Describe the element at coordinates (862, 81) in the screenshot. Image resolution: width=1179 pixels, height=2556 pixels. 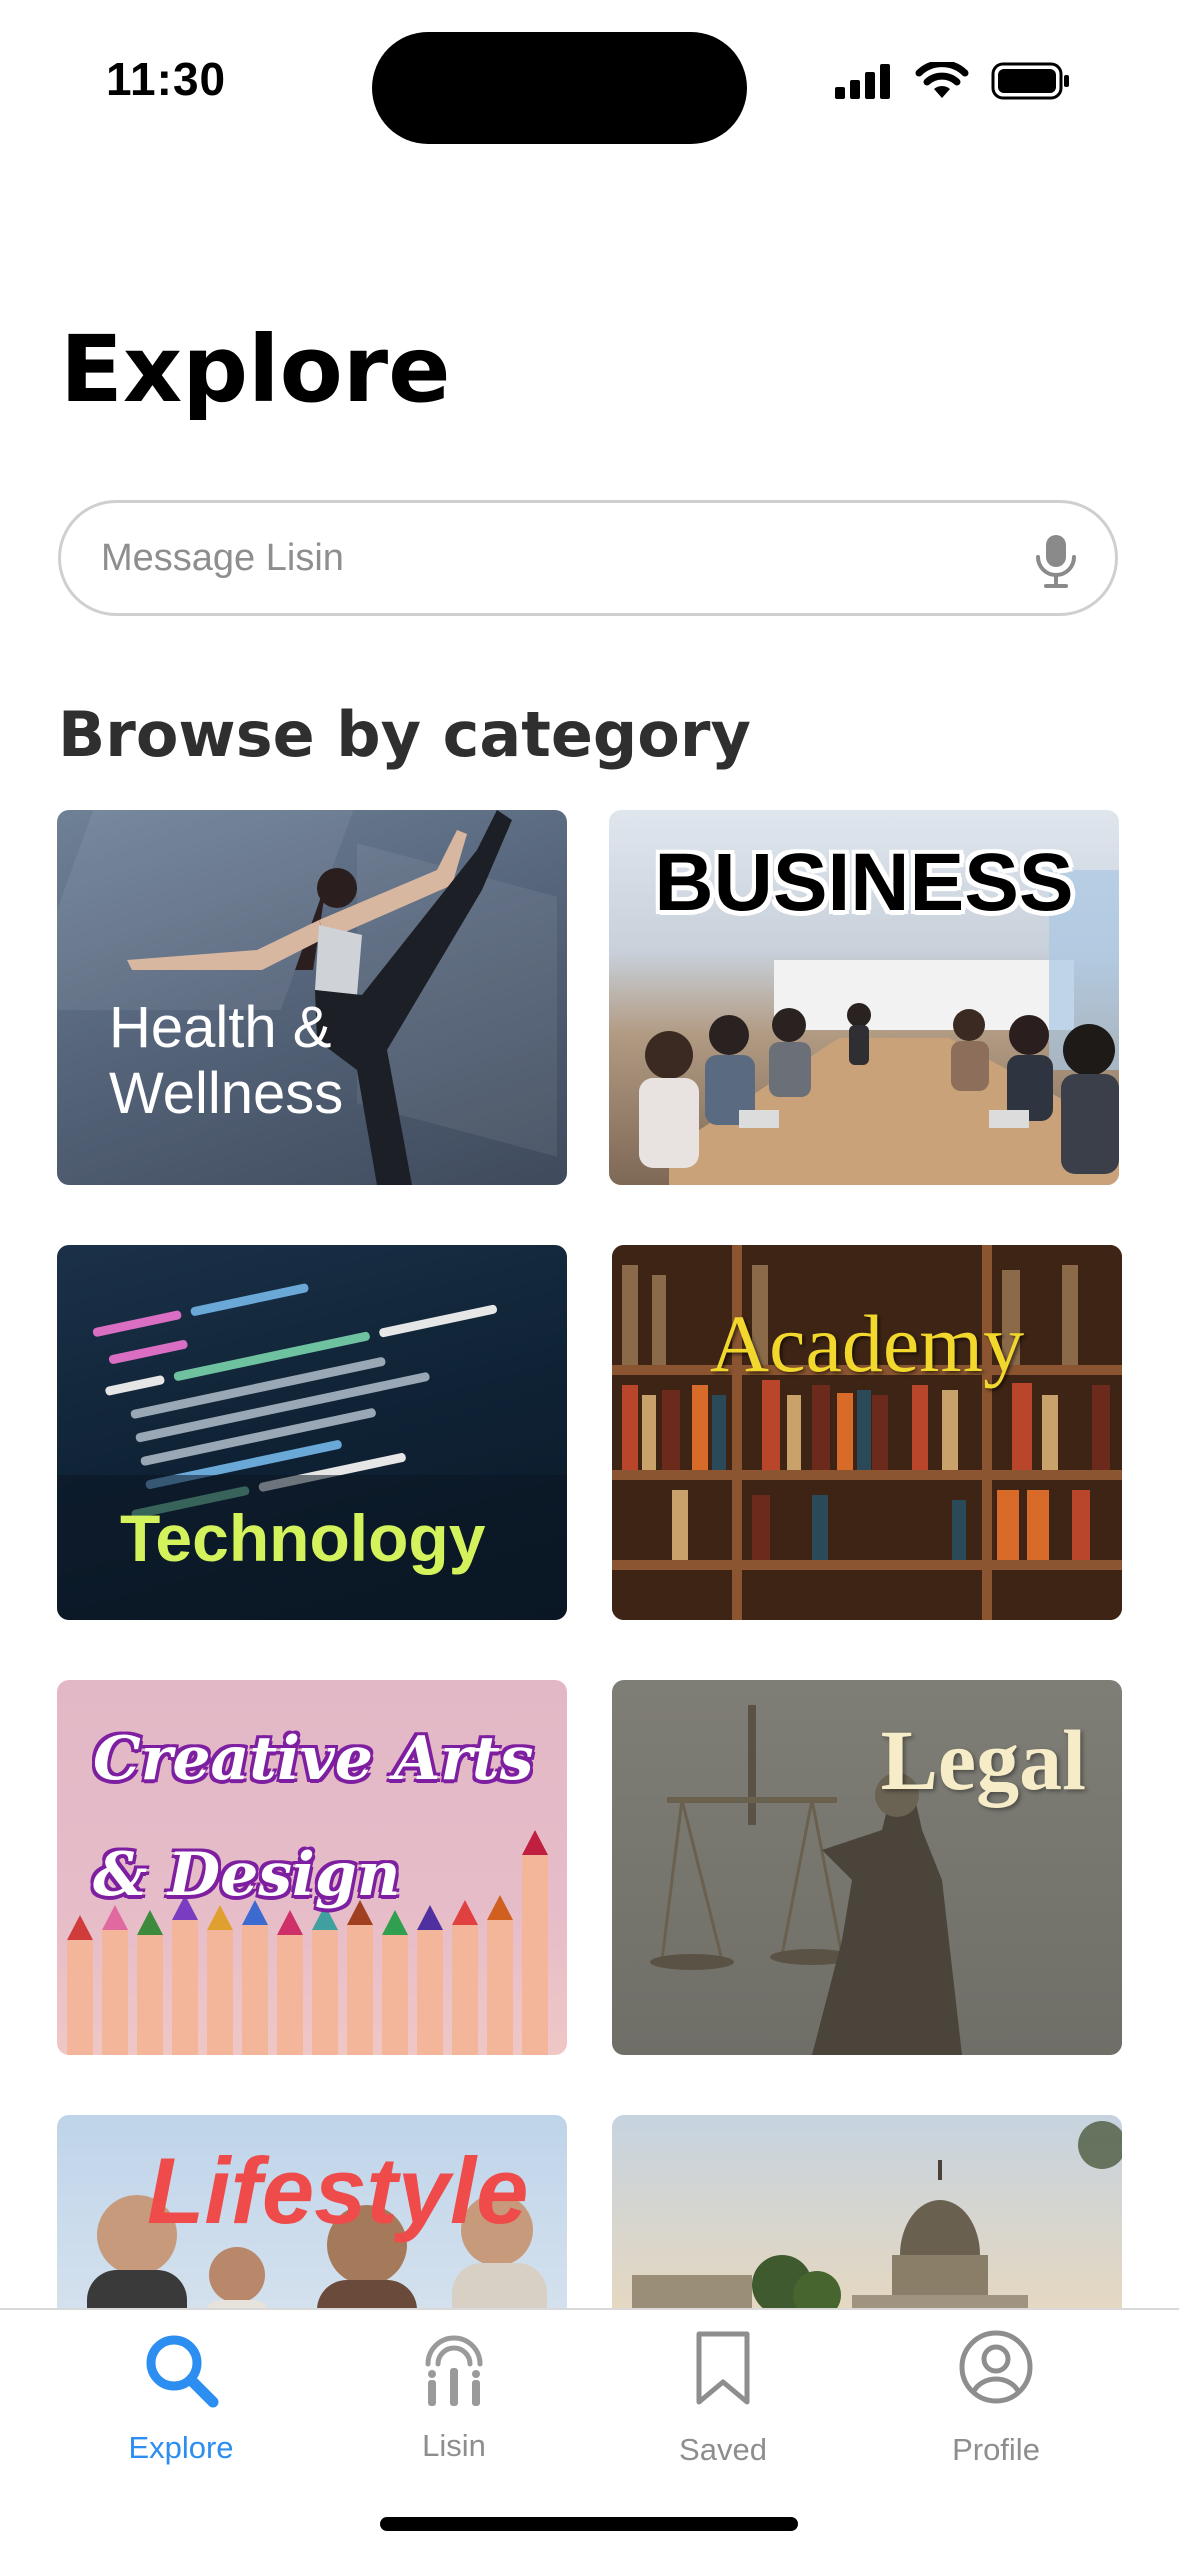
I see `cellular-signal-icon` at that location.